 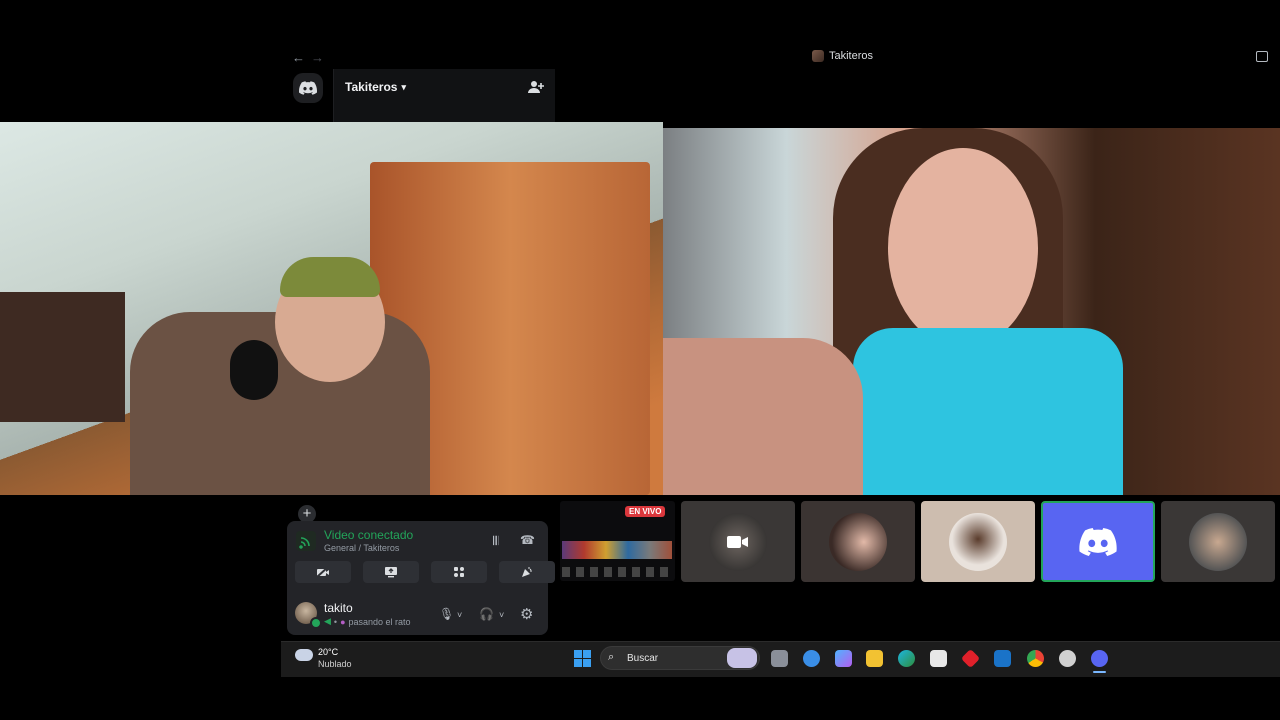 What do you see at coordinates (1002, 658) in the screenshot?
I see `mail-icon` at bounding box center [1002, 658].